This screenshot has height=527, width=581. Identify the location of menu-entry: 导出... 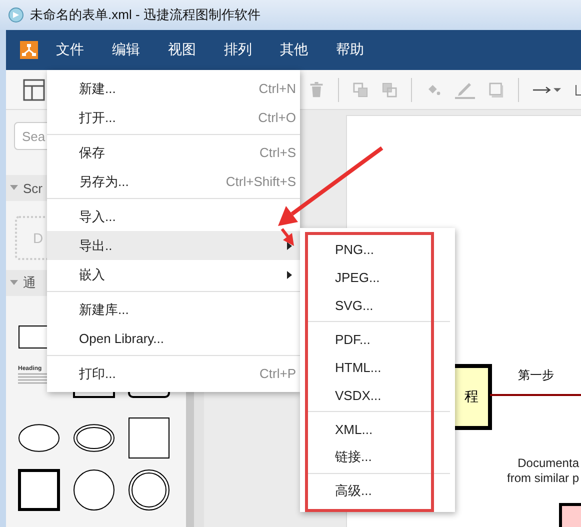
(173, 245).